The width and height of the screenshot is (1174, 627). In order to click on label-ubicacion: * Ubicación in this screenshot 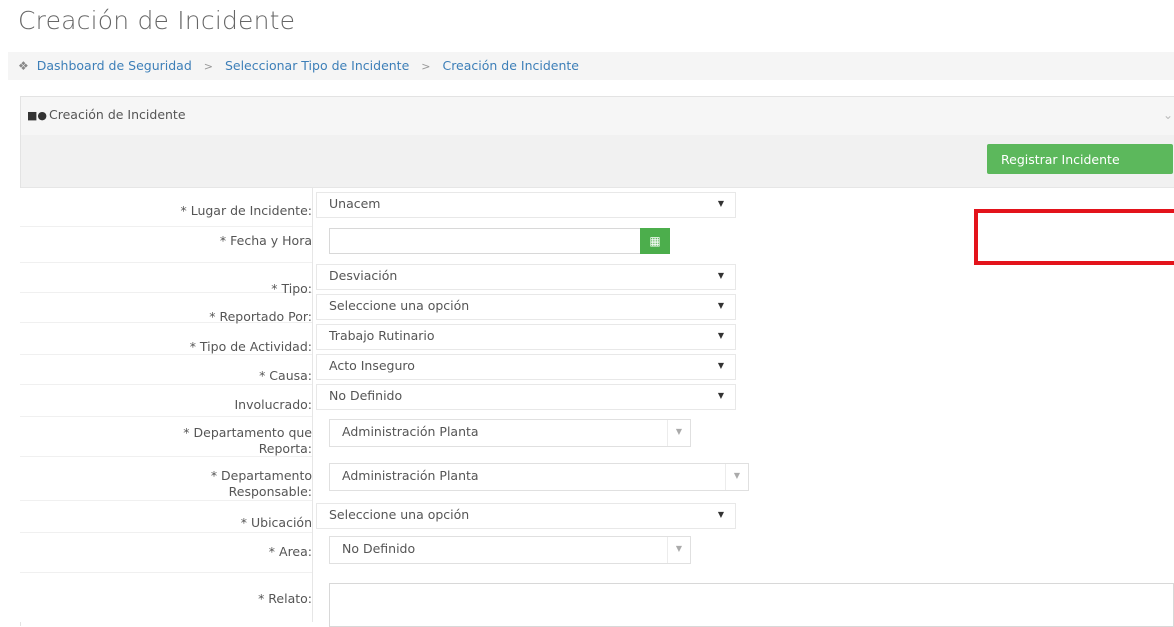, I will do `click(276, 522)`.